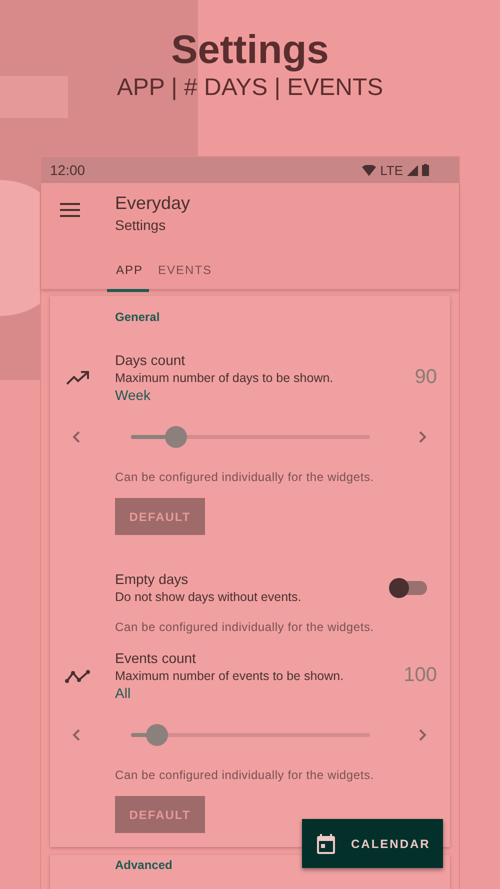  I want to click on section-header: Advanced, so click(143, 865).